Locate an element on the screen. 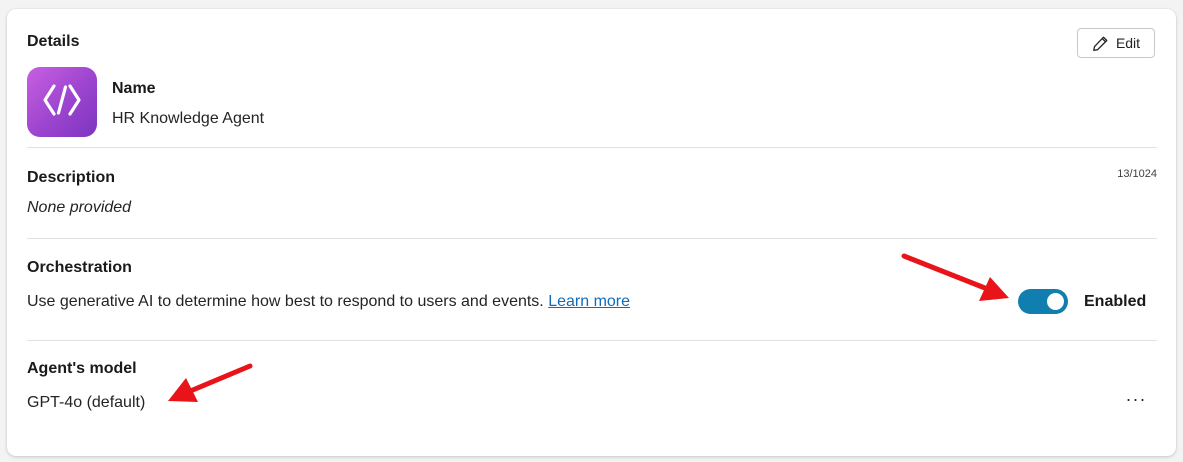 The image size is (1183, 462). model-label: Agent's model is located at coordinates (82, 368).